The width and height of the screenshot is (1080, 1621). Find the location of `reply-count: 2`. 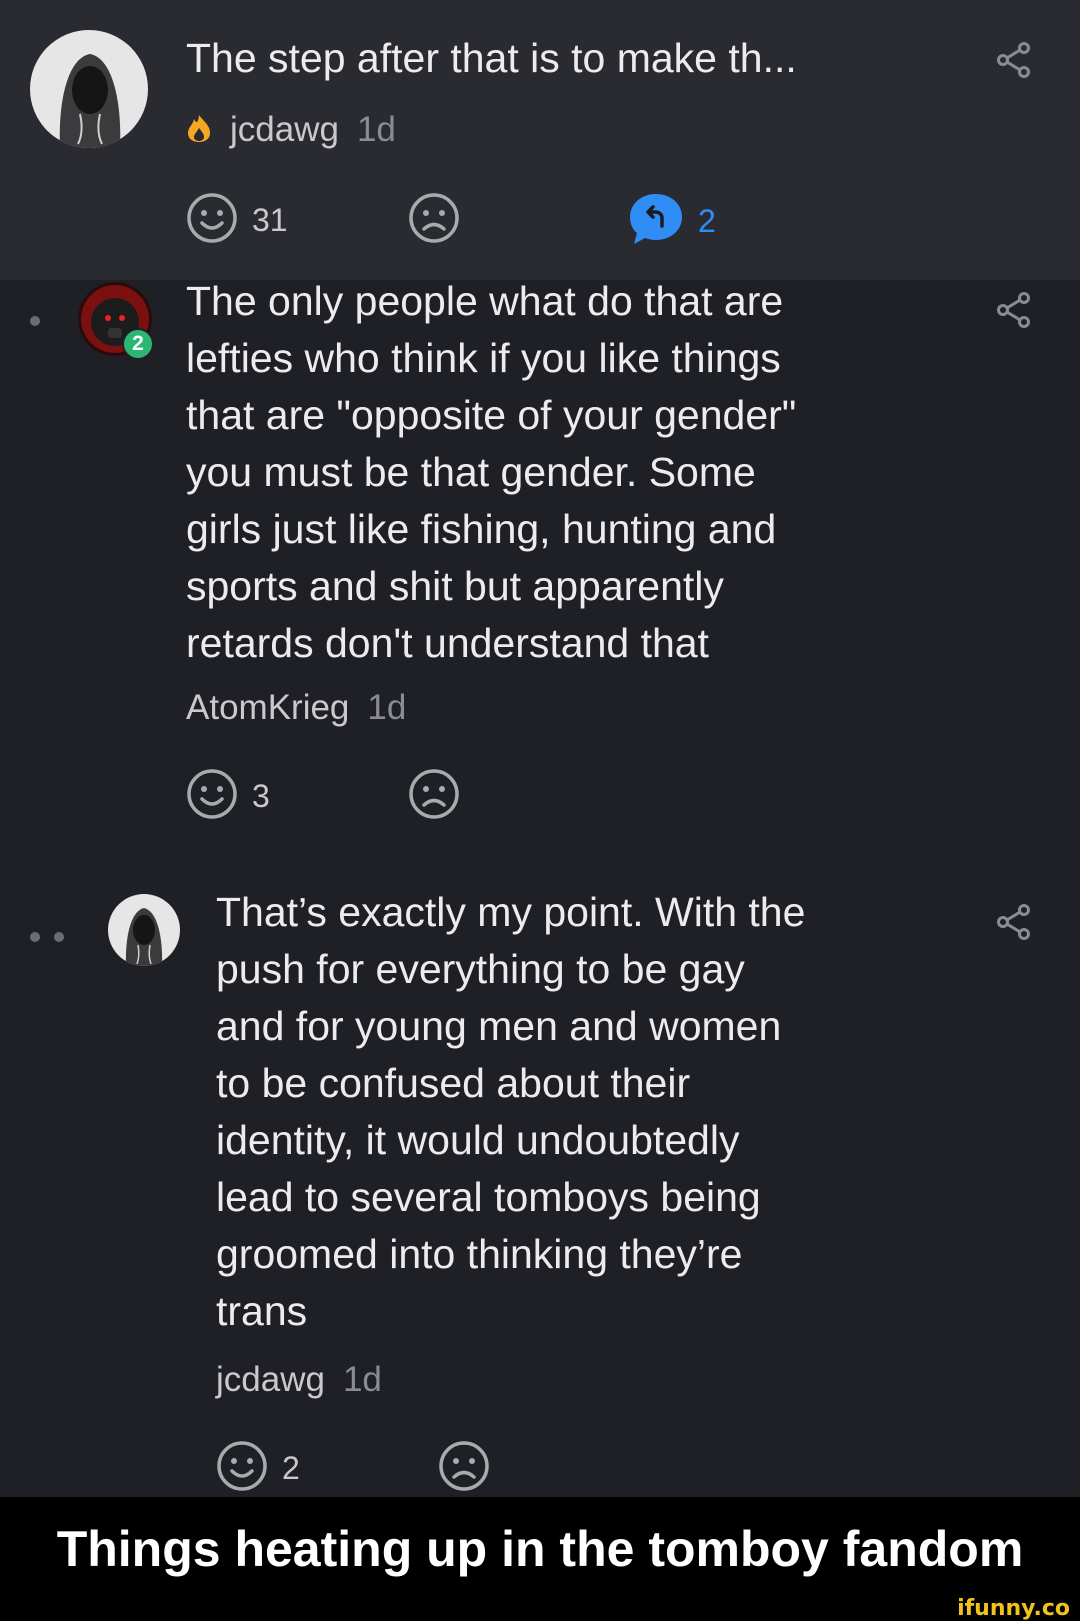

reply-count: 2 is located at coordinates (707, 221).